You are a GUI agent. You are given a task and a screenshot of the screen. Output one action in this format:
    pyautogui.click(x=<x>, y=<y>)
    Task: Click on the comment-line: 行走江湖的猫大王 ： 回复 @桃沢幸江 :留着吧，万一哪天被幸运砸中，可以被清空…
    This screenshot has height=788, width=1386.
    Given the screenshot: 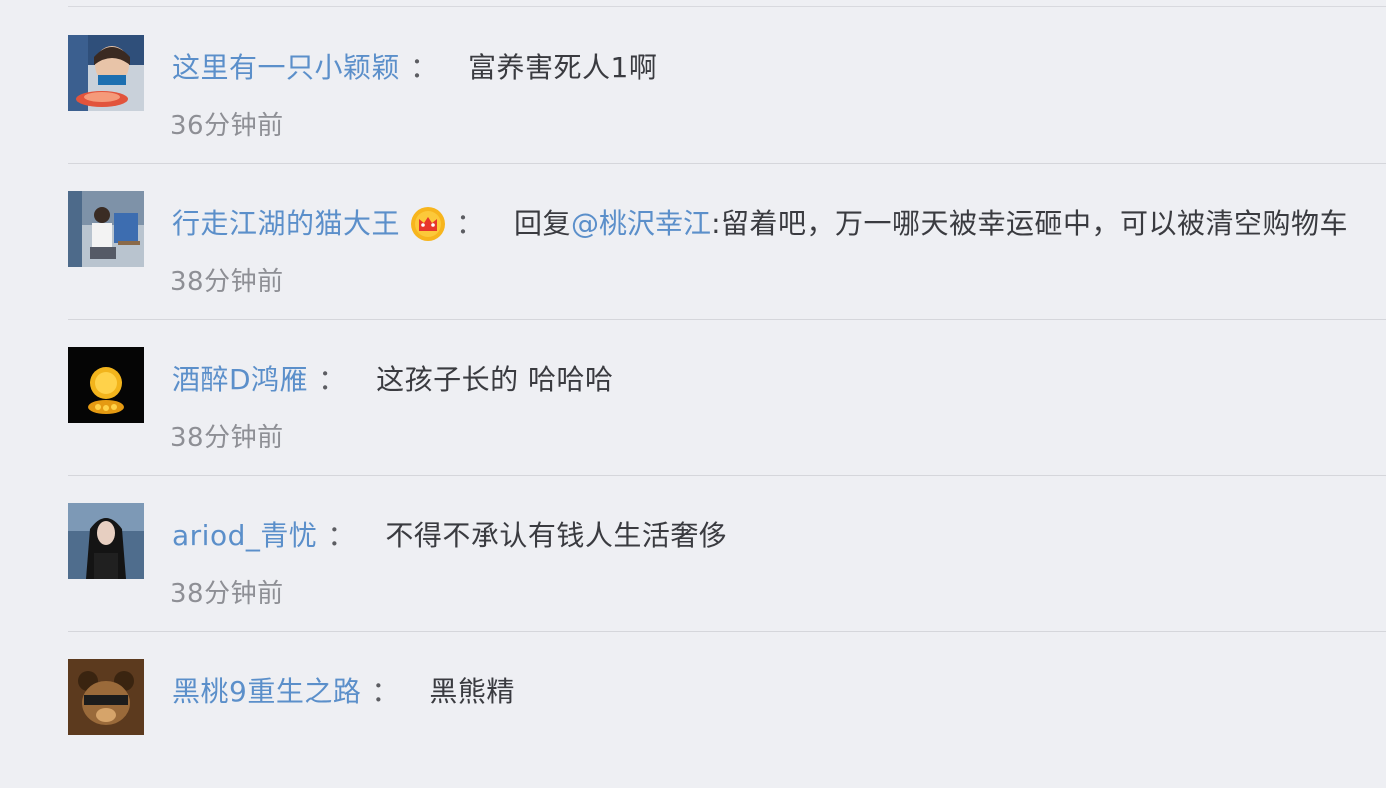 What is the action you would take?
    pyautogui.click(x=760, y=224)
    